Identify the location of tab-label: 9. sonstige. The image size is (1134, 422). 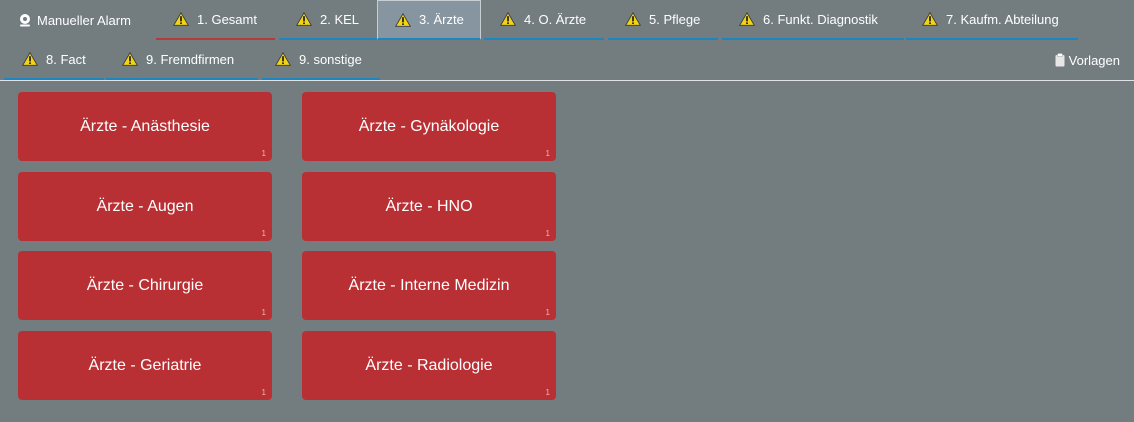
(330, 59).